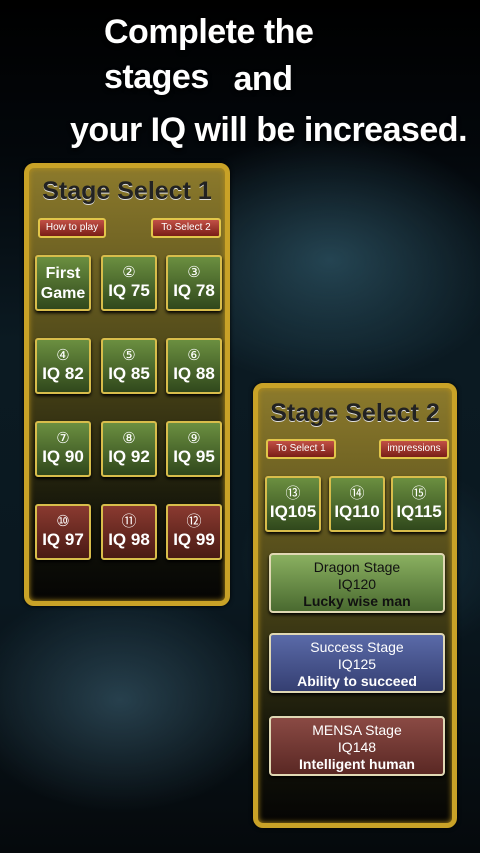 Image resolution: width=480 pixels, height=853 pixels. Describe the element at coordinates (357, 764) in the screenshot. I see `special-stage-subtitle: Intelligent human` at that location.